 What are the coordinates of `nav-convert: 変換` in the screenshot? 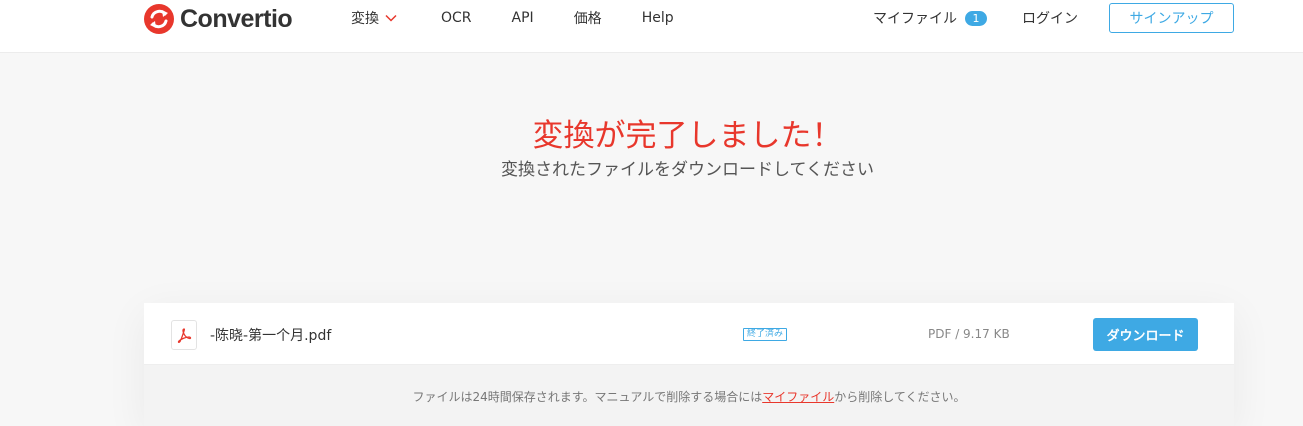 It's located at (374, 18).